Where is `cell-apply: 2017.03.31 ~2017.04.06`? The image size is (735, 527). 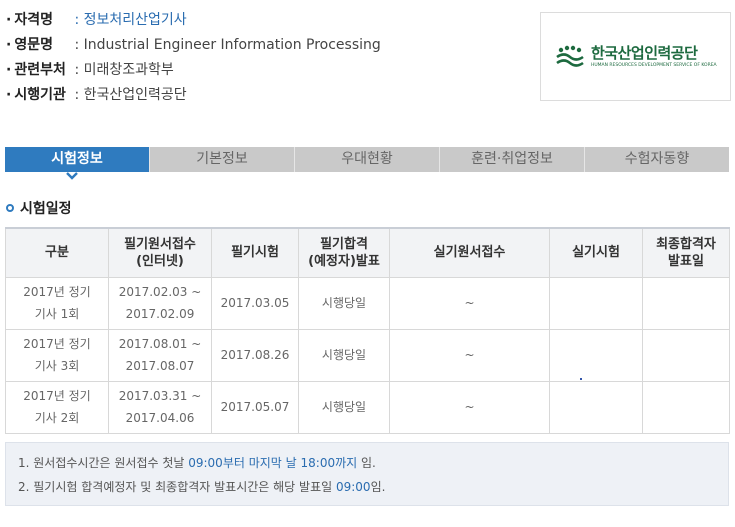
cell-apply: 2017.03.31 ~2017.04.06 is located at coordinates (160, 407).